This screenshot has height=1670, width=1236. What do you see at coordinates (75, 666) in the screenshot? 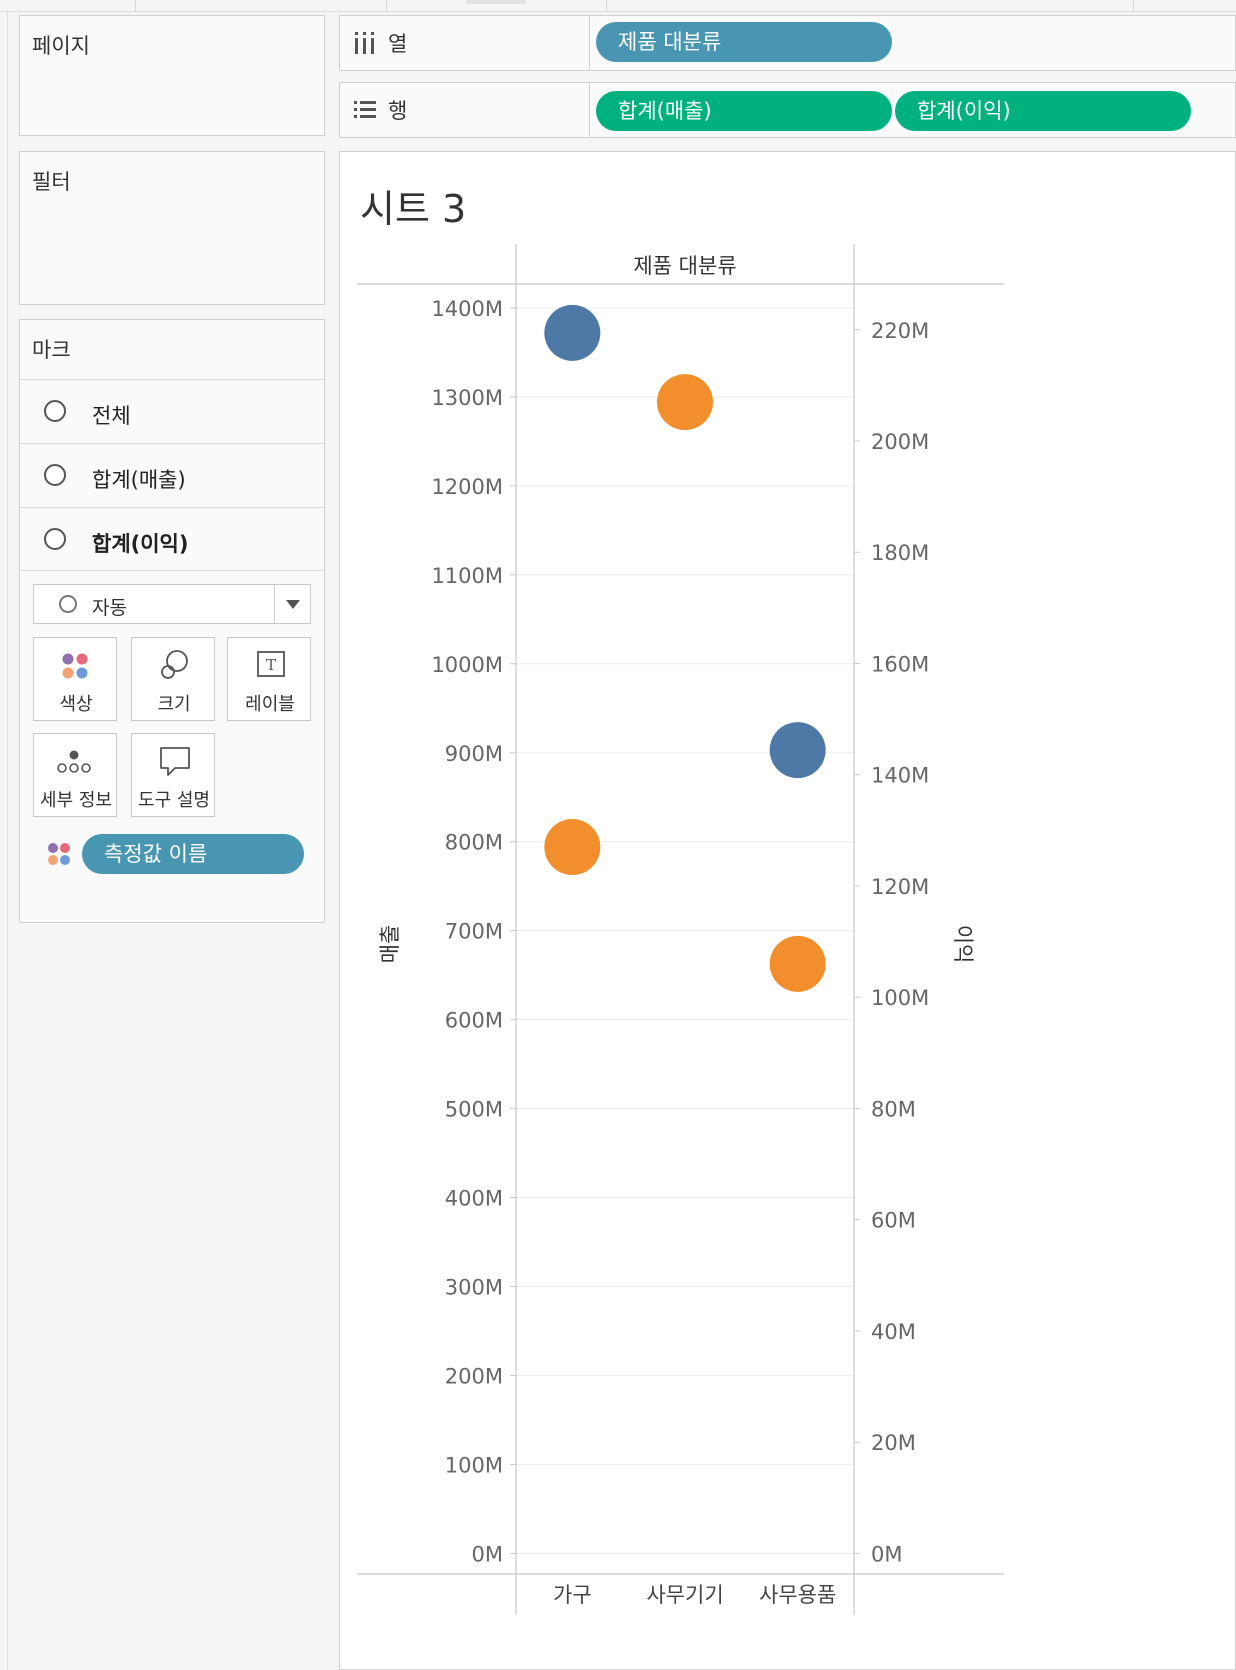
I see `color-icon` at bounding box center [75, 666].